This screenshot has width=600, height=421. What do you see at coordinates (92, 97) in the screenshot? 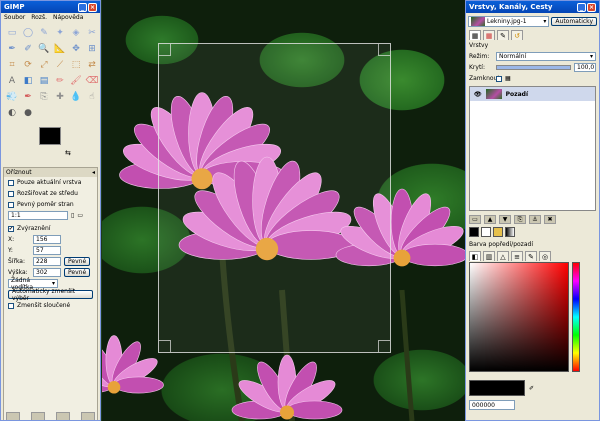
I see `smudge-icon: ☝` at bounding box center [92, 97].